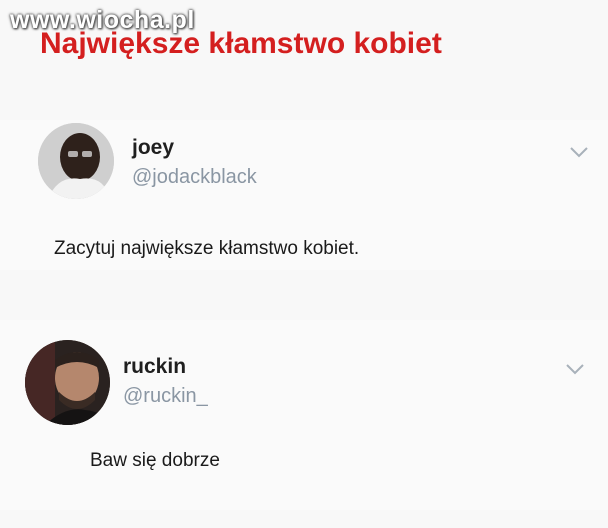  I want to click on tweet-text: Zacytuj największe kłamstwo kobiet., so click(207, 248).